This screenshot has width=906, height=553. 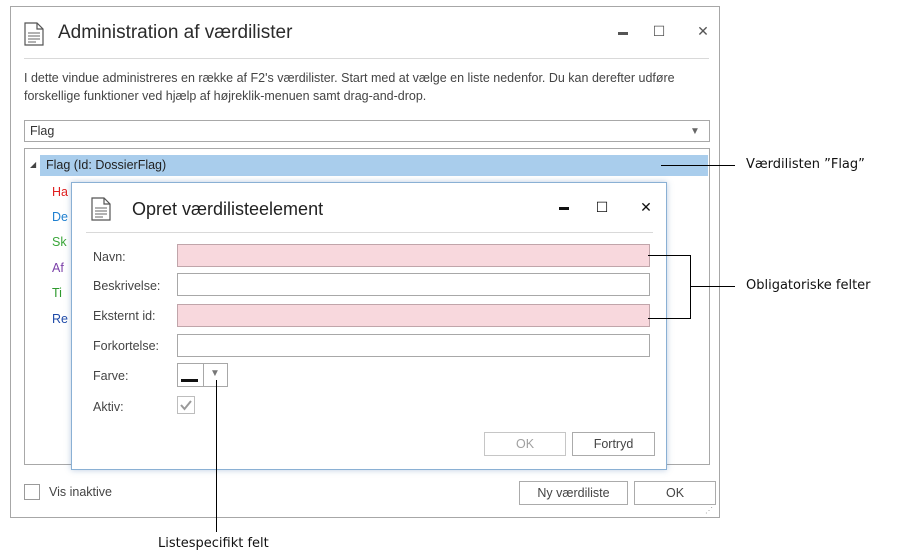 I want to click on tree-item: Ti, so click(x=57, y=293).